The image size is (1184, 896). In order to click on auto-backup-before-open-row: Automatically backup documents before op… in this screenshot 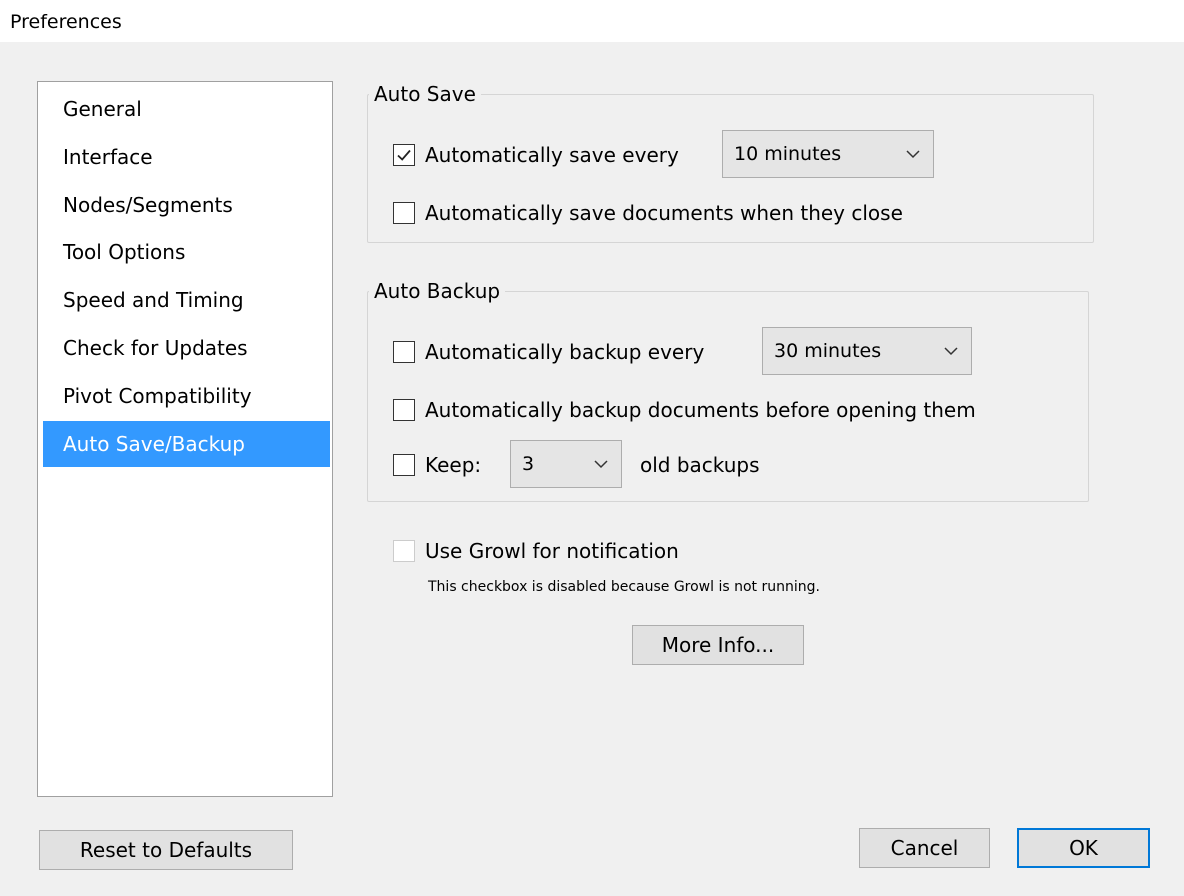, I will do `click(684, 410)`.